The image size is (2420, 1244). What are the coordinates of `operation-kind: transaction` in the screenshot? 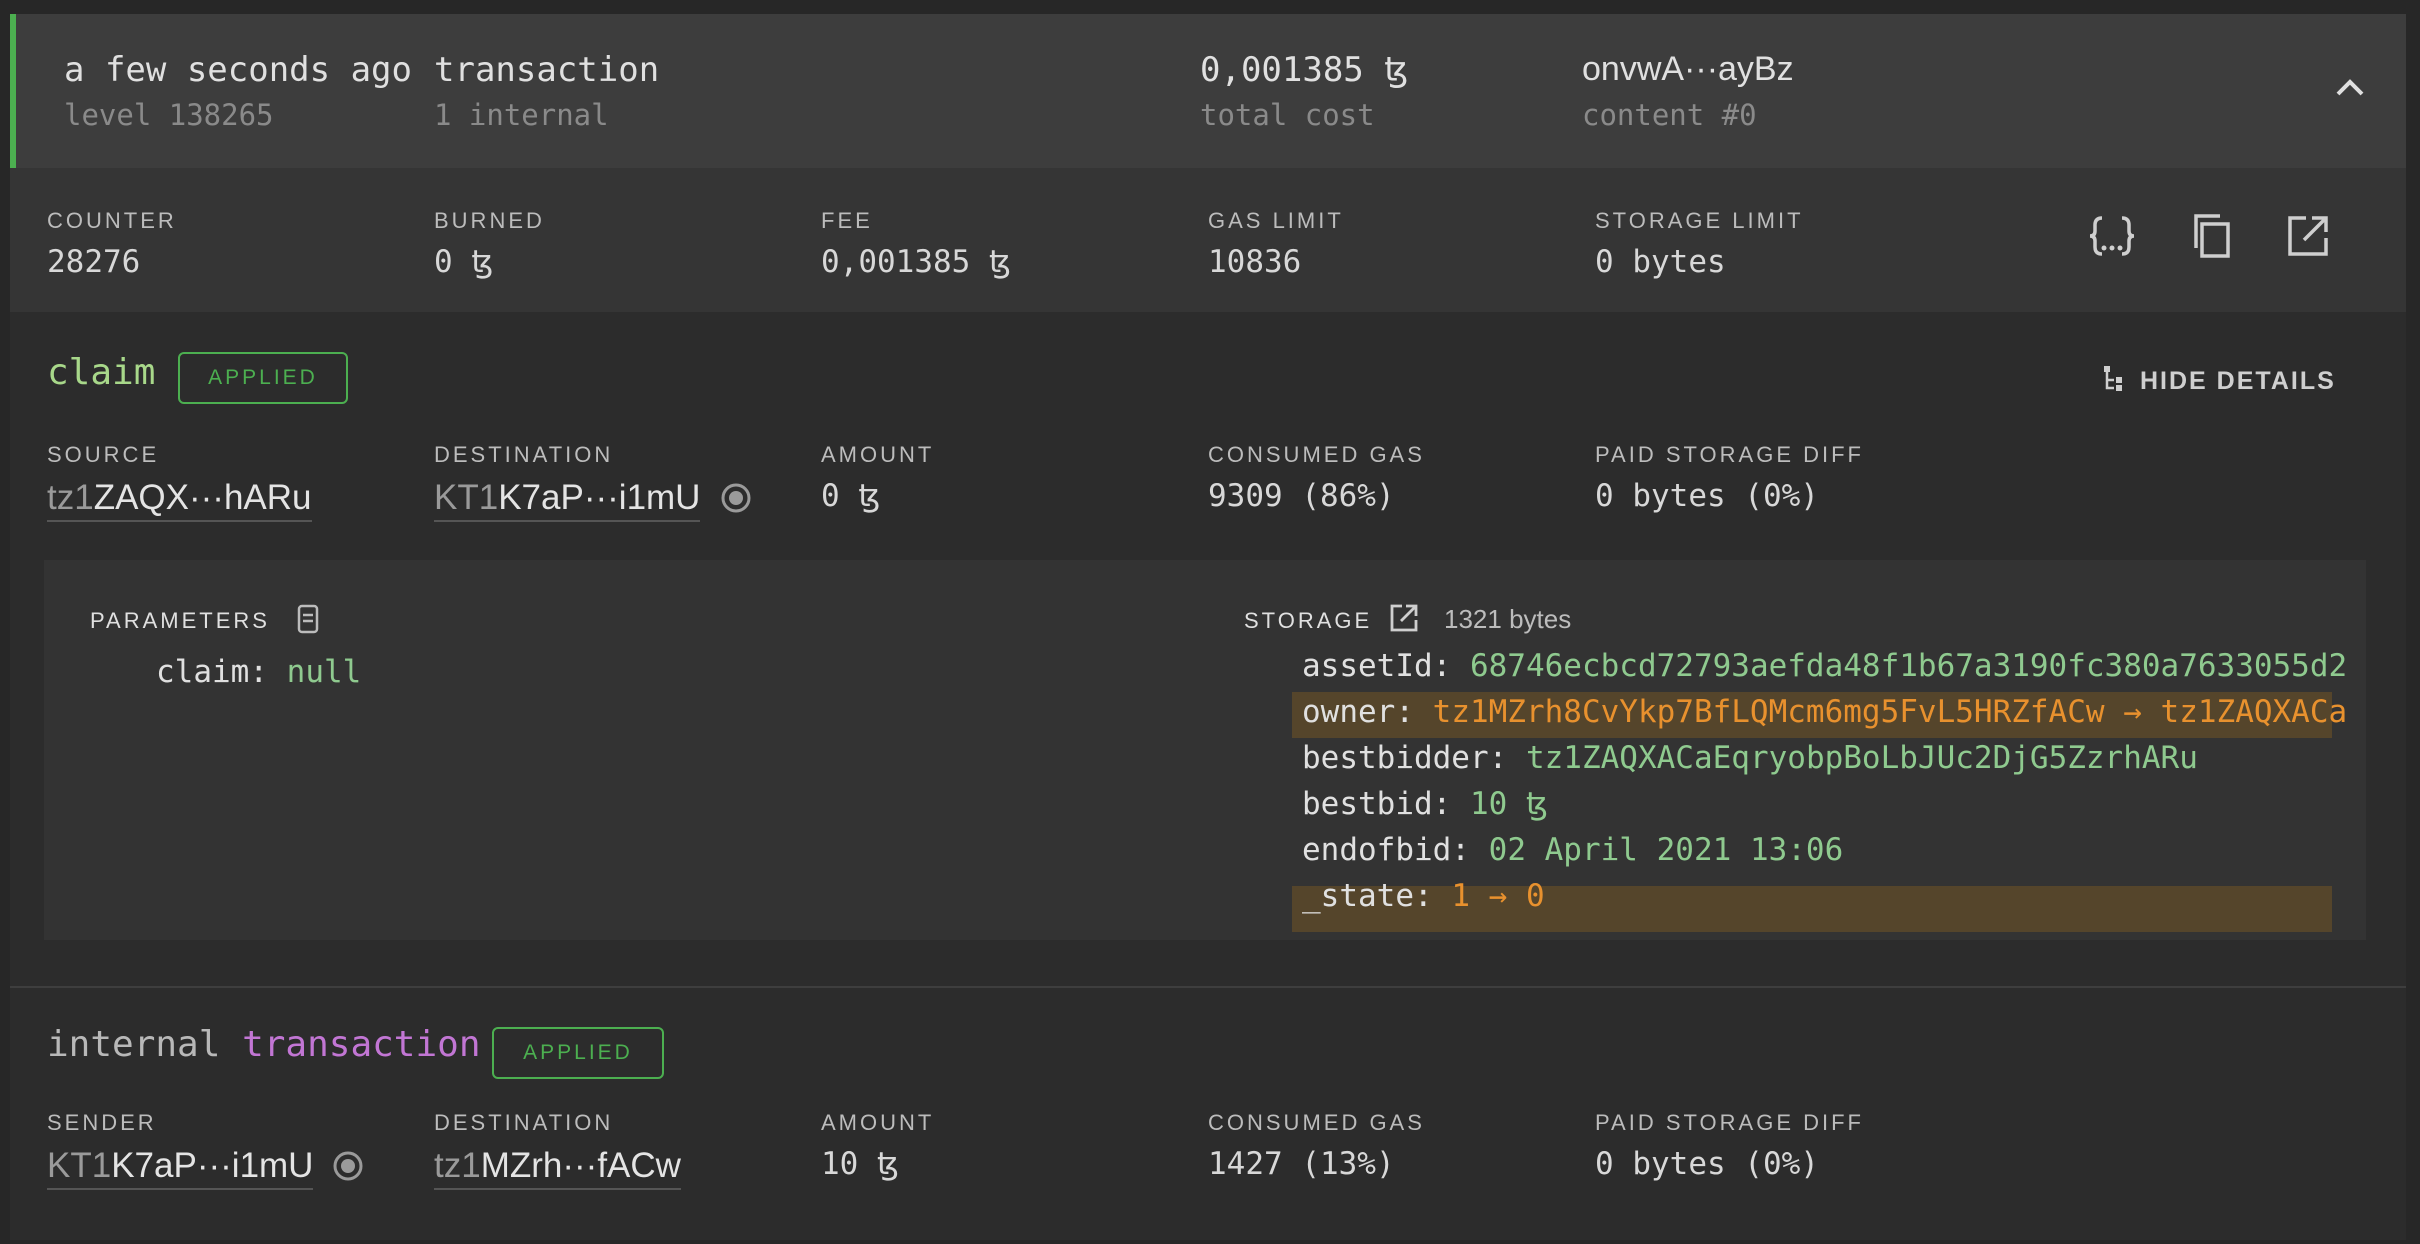 It's located at (547, 70).